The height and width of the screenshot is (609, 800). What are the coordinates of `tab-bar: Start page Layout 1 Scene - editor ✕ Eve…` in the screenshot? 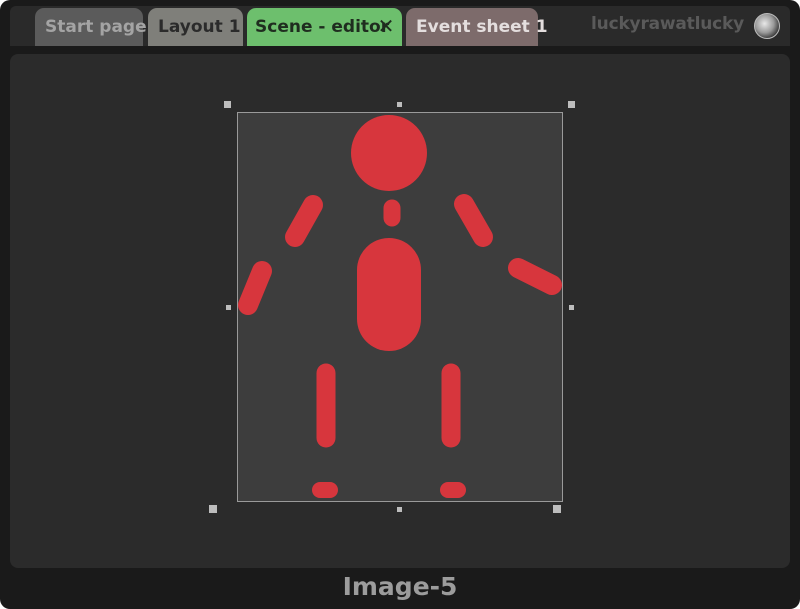 It's located at (400, 26).